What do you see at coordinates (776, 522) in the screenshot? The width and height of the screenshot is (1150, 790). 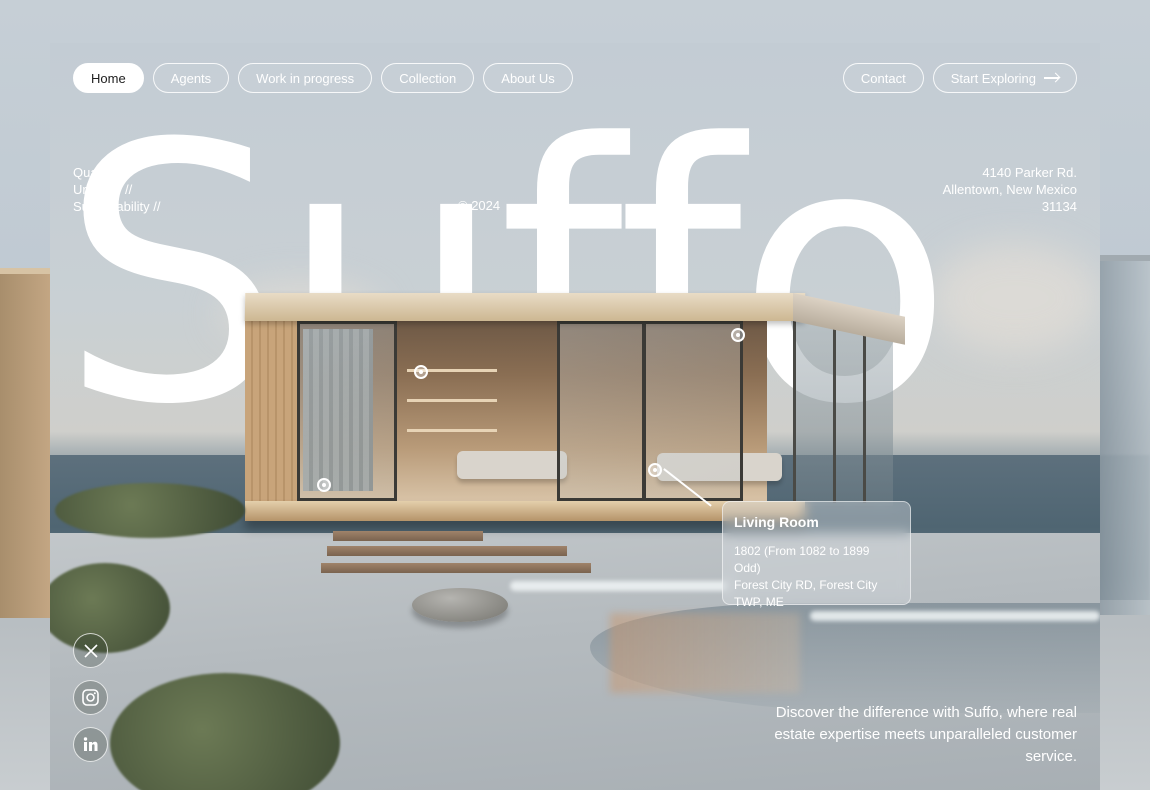 I see `room-info-title: Living Room` at bounding box center [776, 522].